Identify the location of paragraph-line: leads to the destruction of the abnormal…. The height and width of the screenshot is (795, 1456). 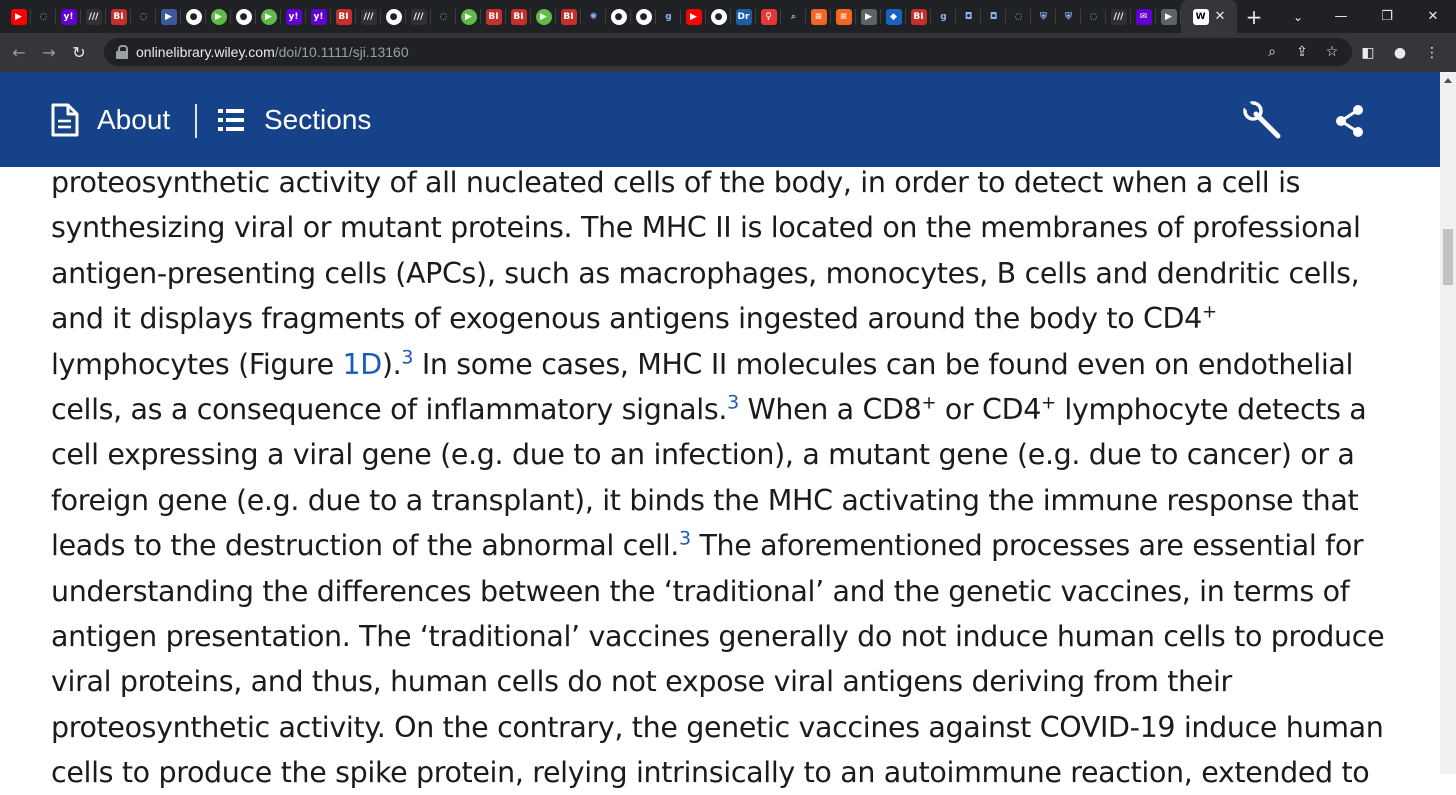
(707, 545).